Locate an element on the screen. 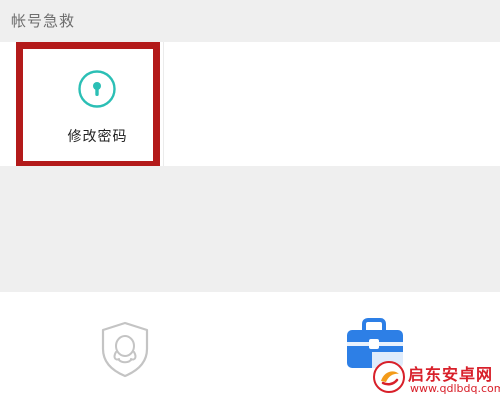 Image resolution: width=500 pixels, height=401 pixels. tab-security is located at coordinates (125, 349).